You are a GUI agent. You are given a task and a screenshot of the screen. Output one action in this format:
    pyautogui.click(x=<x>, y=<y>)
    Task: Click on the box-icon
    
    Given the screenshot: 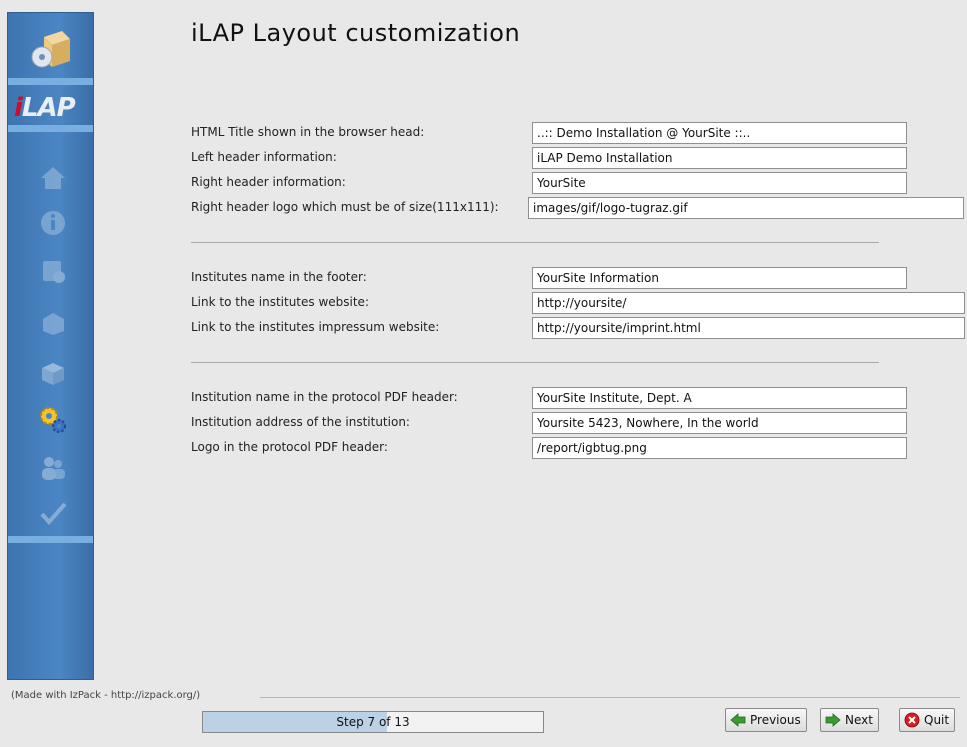 What is the action you would take?
    pyautogui.click(x=53, y=374)
    